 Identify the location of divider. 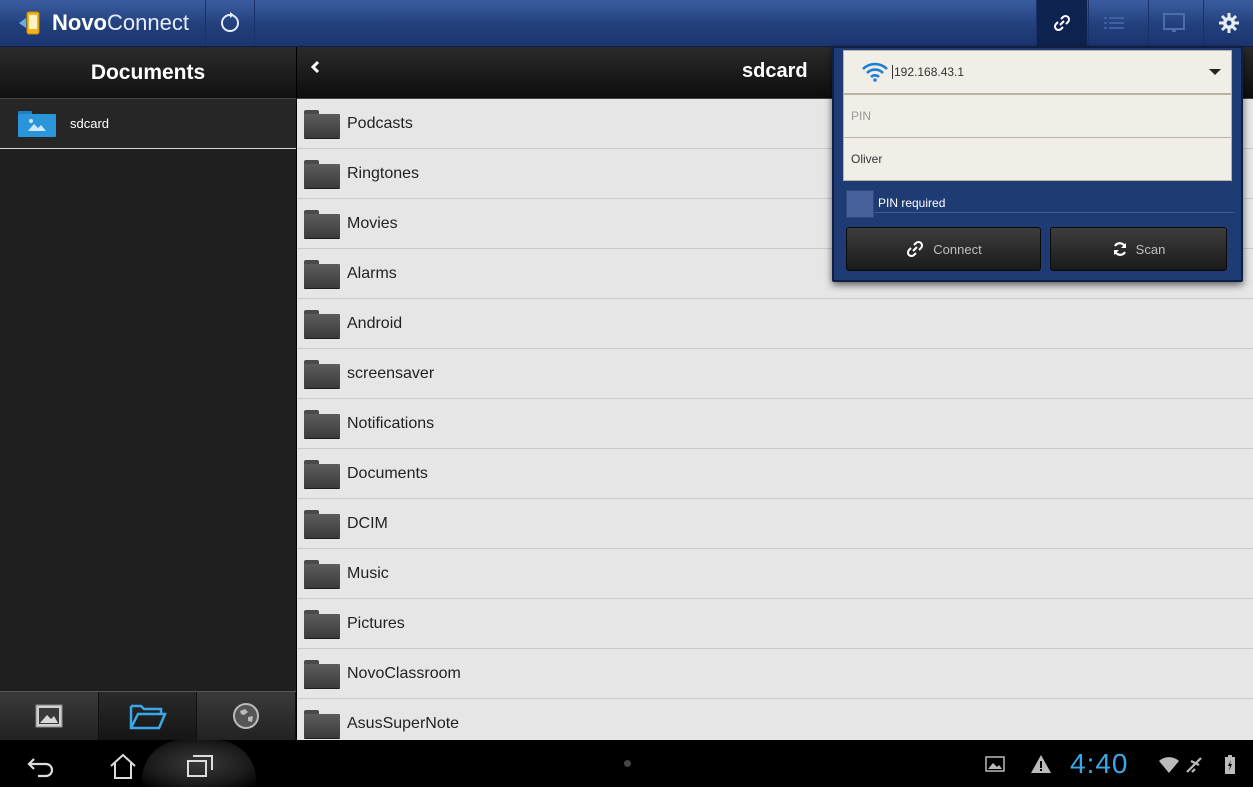
(1054, 212).